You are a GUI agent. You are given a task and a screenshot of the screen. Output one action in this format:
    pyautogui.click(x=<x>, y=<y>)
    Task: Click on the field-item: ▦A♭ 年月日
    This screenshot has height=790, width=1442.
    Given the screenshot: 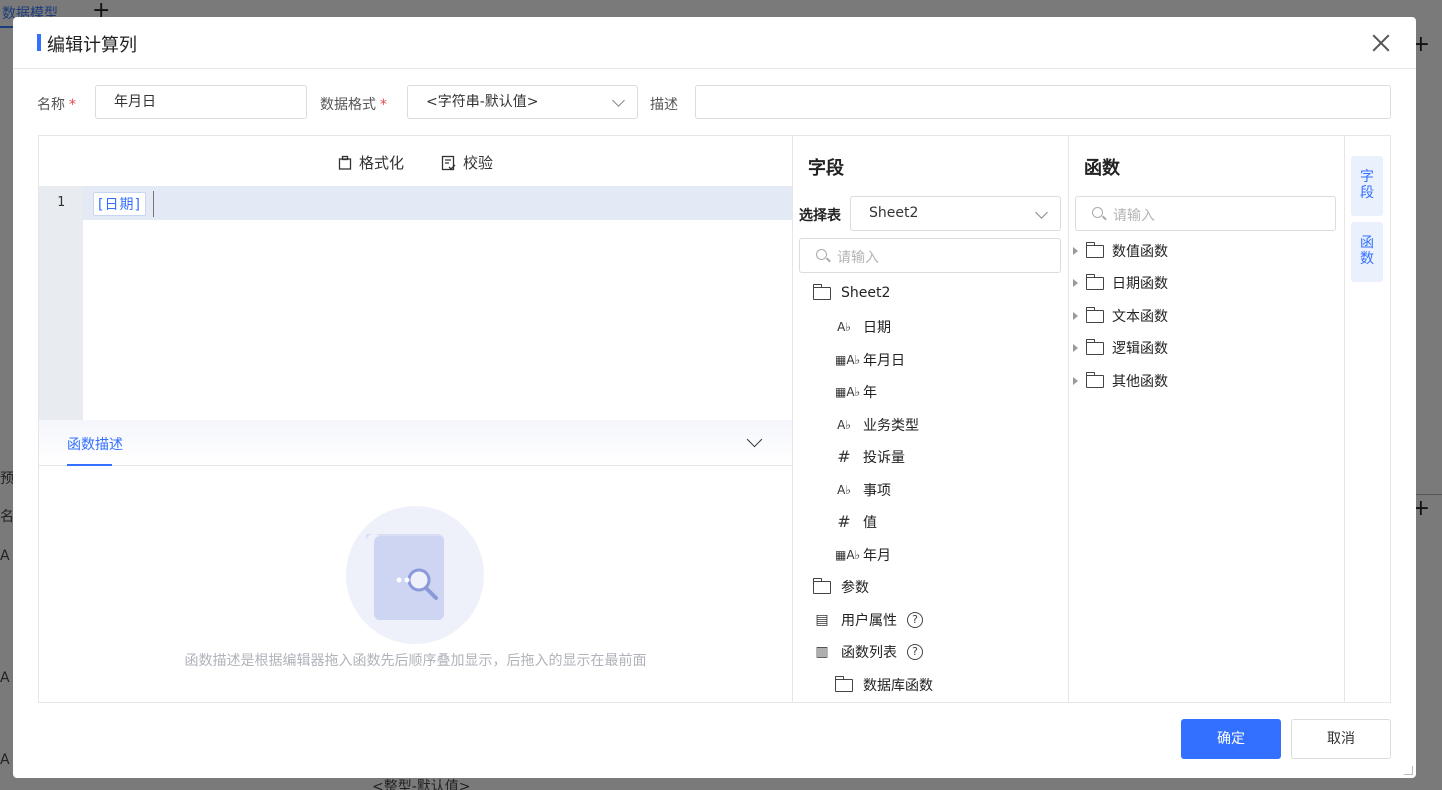 What is the action you would take?
    pyautogui.click(x=870, y=360)
    